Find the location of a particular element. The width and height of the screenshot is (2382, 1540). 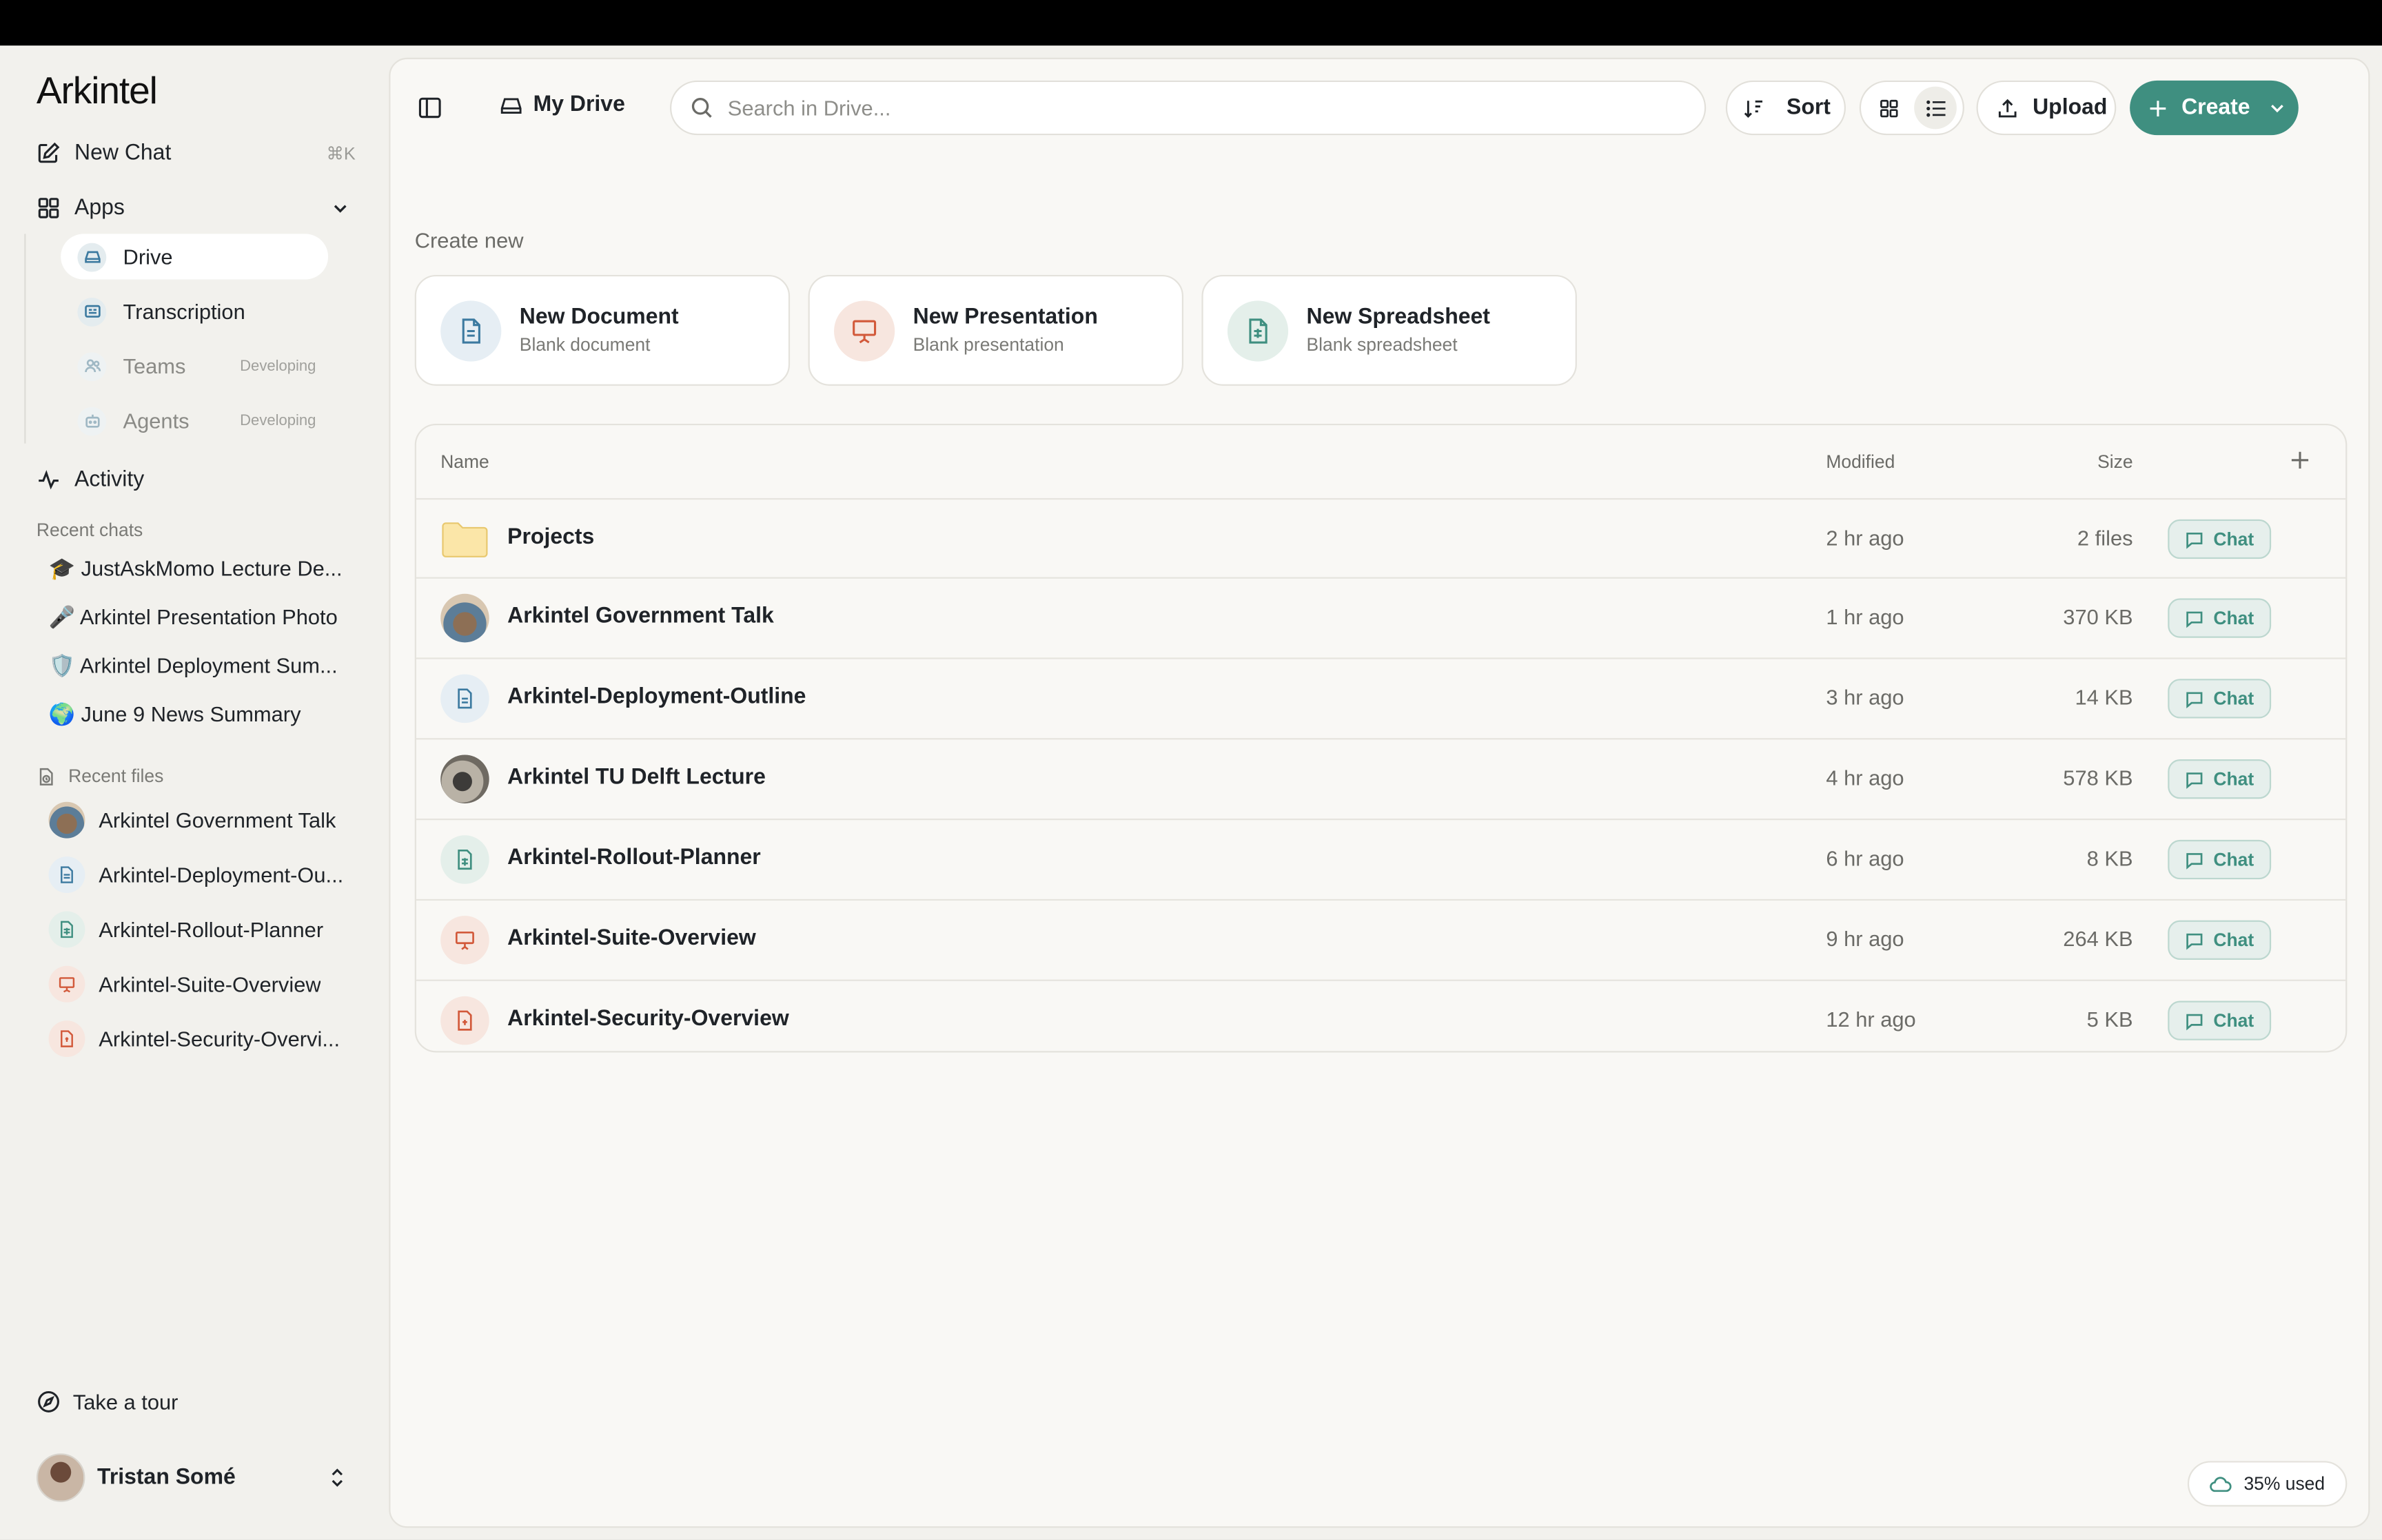

recent-files-heading: Recent files is located at coordinates (100, 776).